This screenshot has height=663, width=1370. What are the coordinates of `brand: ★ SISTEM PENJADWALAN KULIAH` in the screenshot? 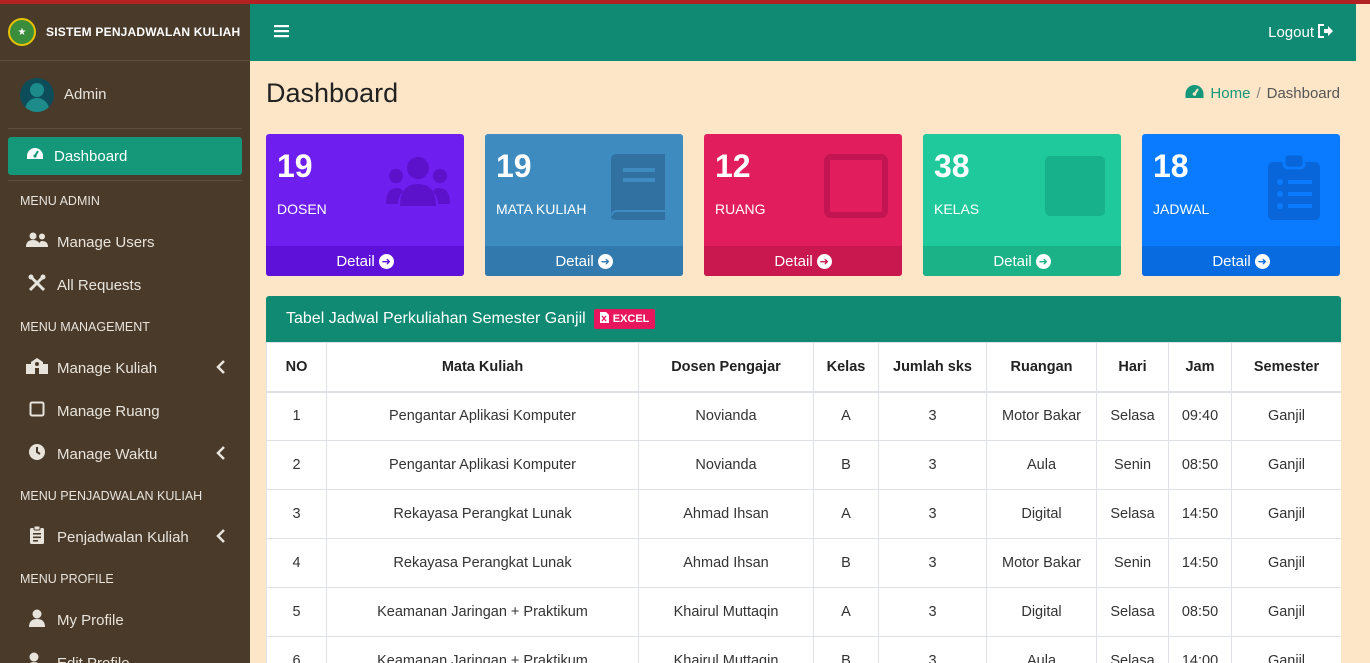 It's located at (125, 32).